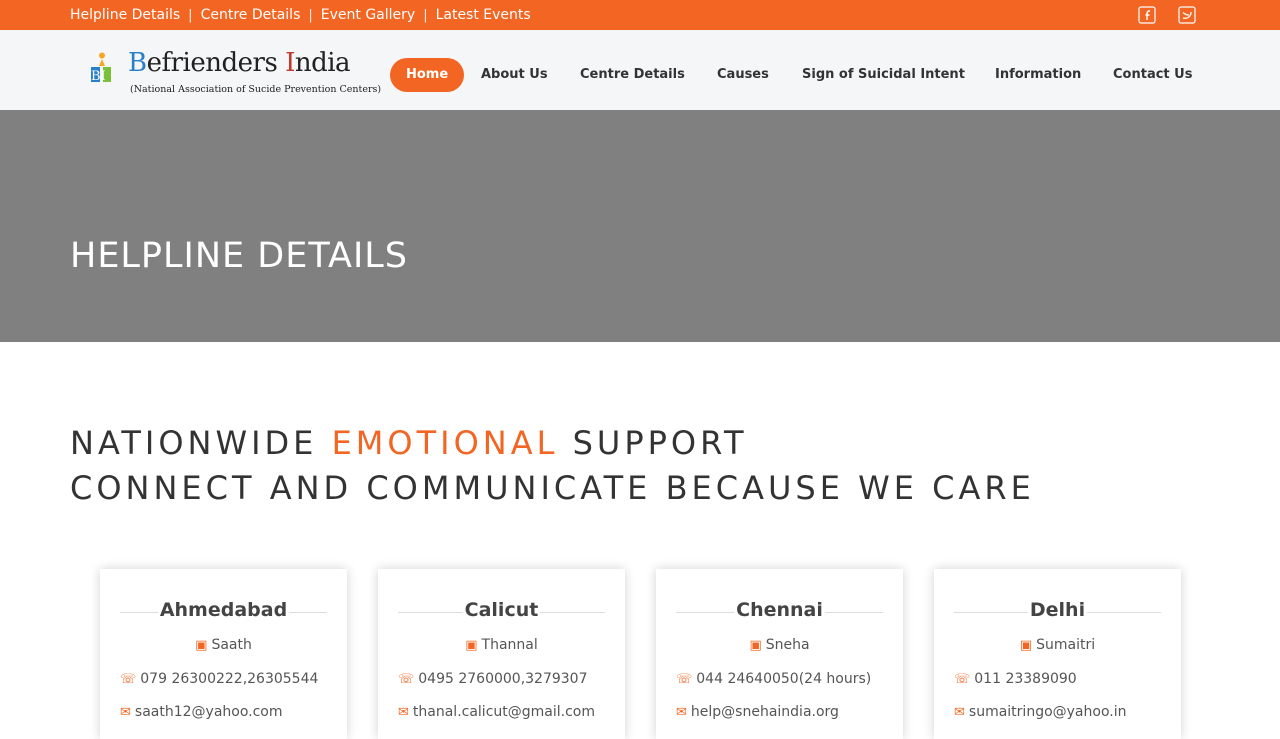 The width and height of the screenshot is (1280, 739). I want to click on nav-home: Home, so click(427, 75).